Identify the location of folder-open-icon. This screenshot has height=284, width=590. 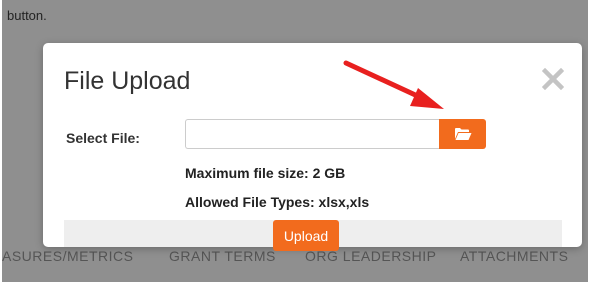
(462, 134).